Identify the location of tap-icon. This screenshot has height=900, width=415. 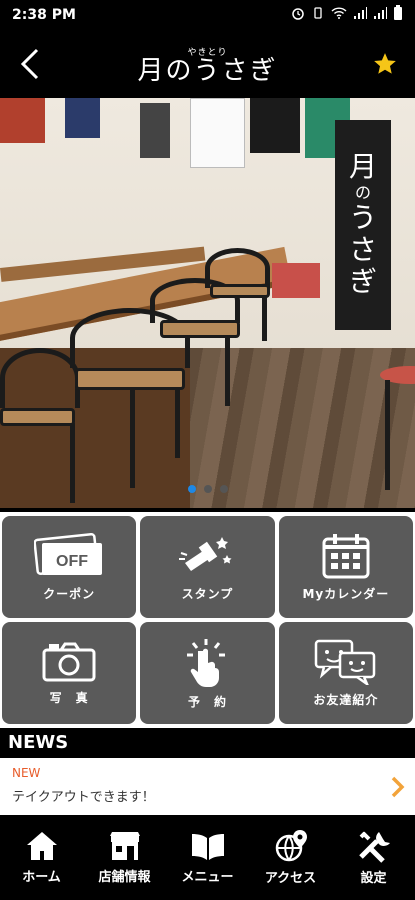
(206, 662).